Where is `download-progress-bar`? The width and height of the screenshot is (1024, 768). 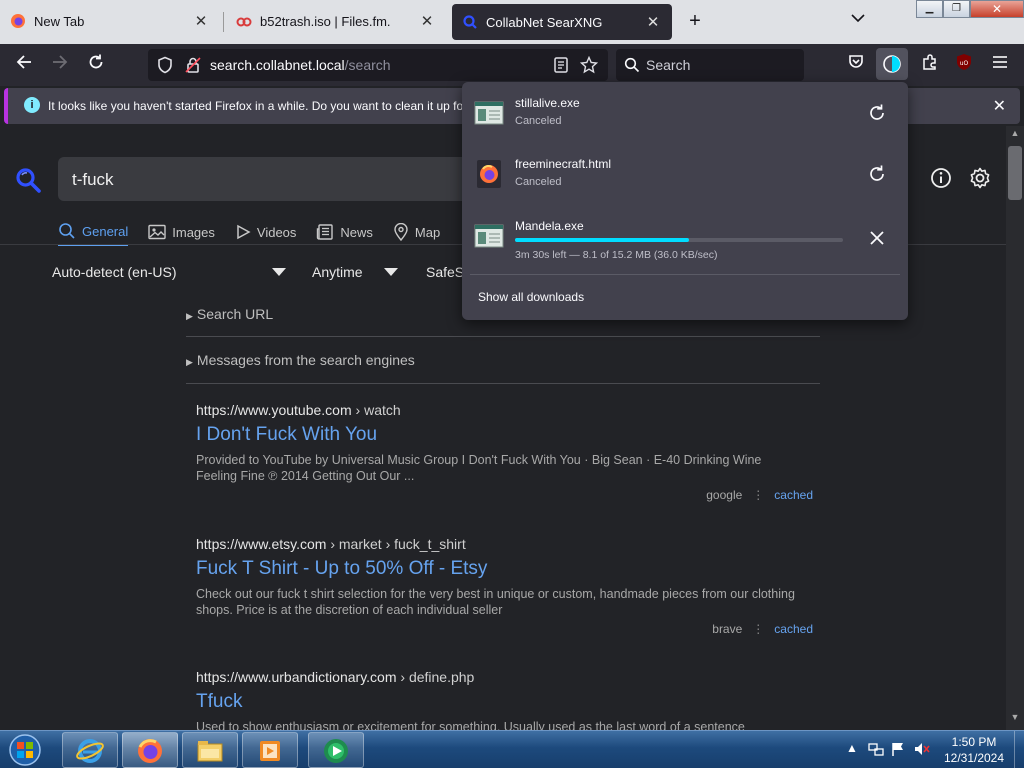
download-progress-bar is located at coordinates (679, 240).